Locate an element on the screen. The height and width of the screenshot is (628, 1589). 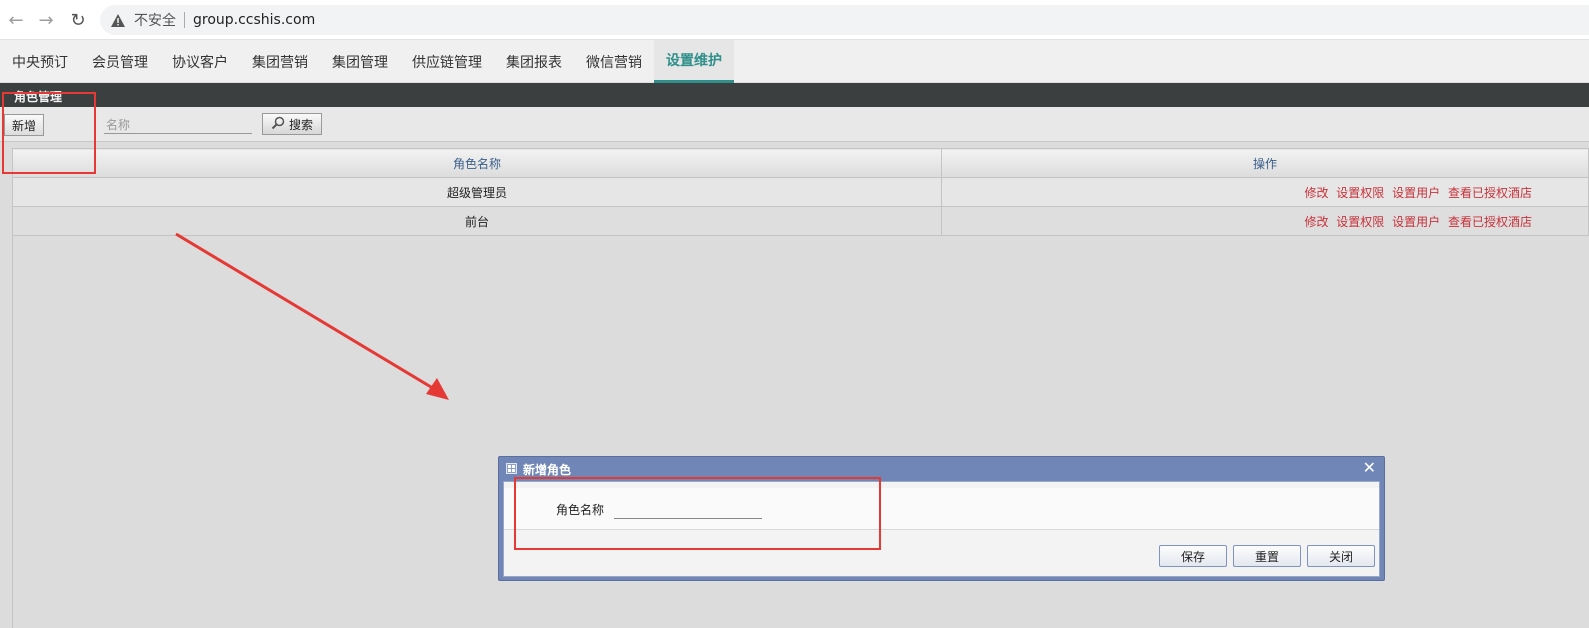
address-bar: 不安全 group.ccshis.com is located at coordinates (844, 20).